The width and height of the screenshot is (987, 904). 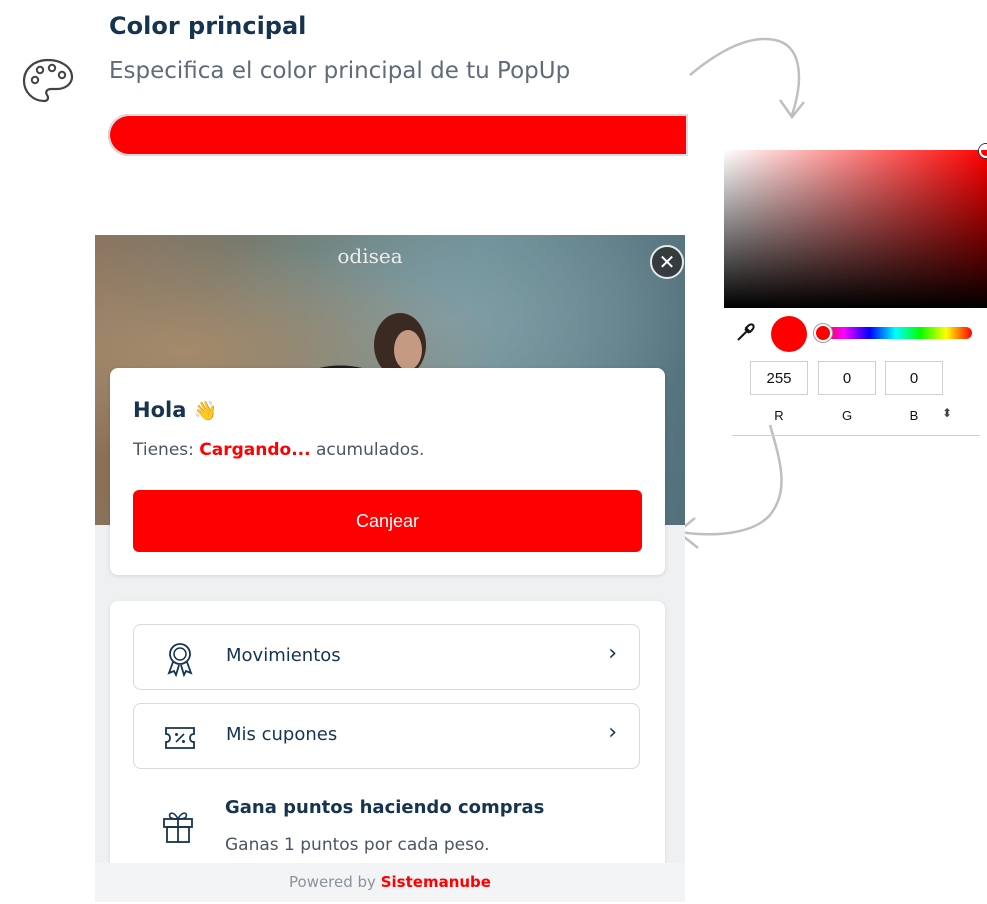 I want to click on wave-icon: 👋, so click(x=205, y=411).